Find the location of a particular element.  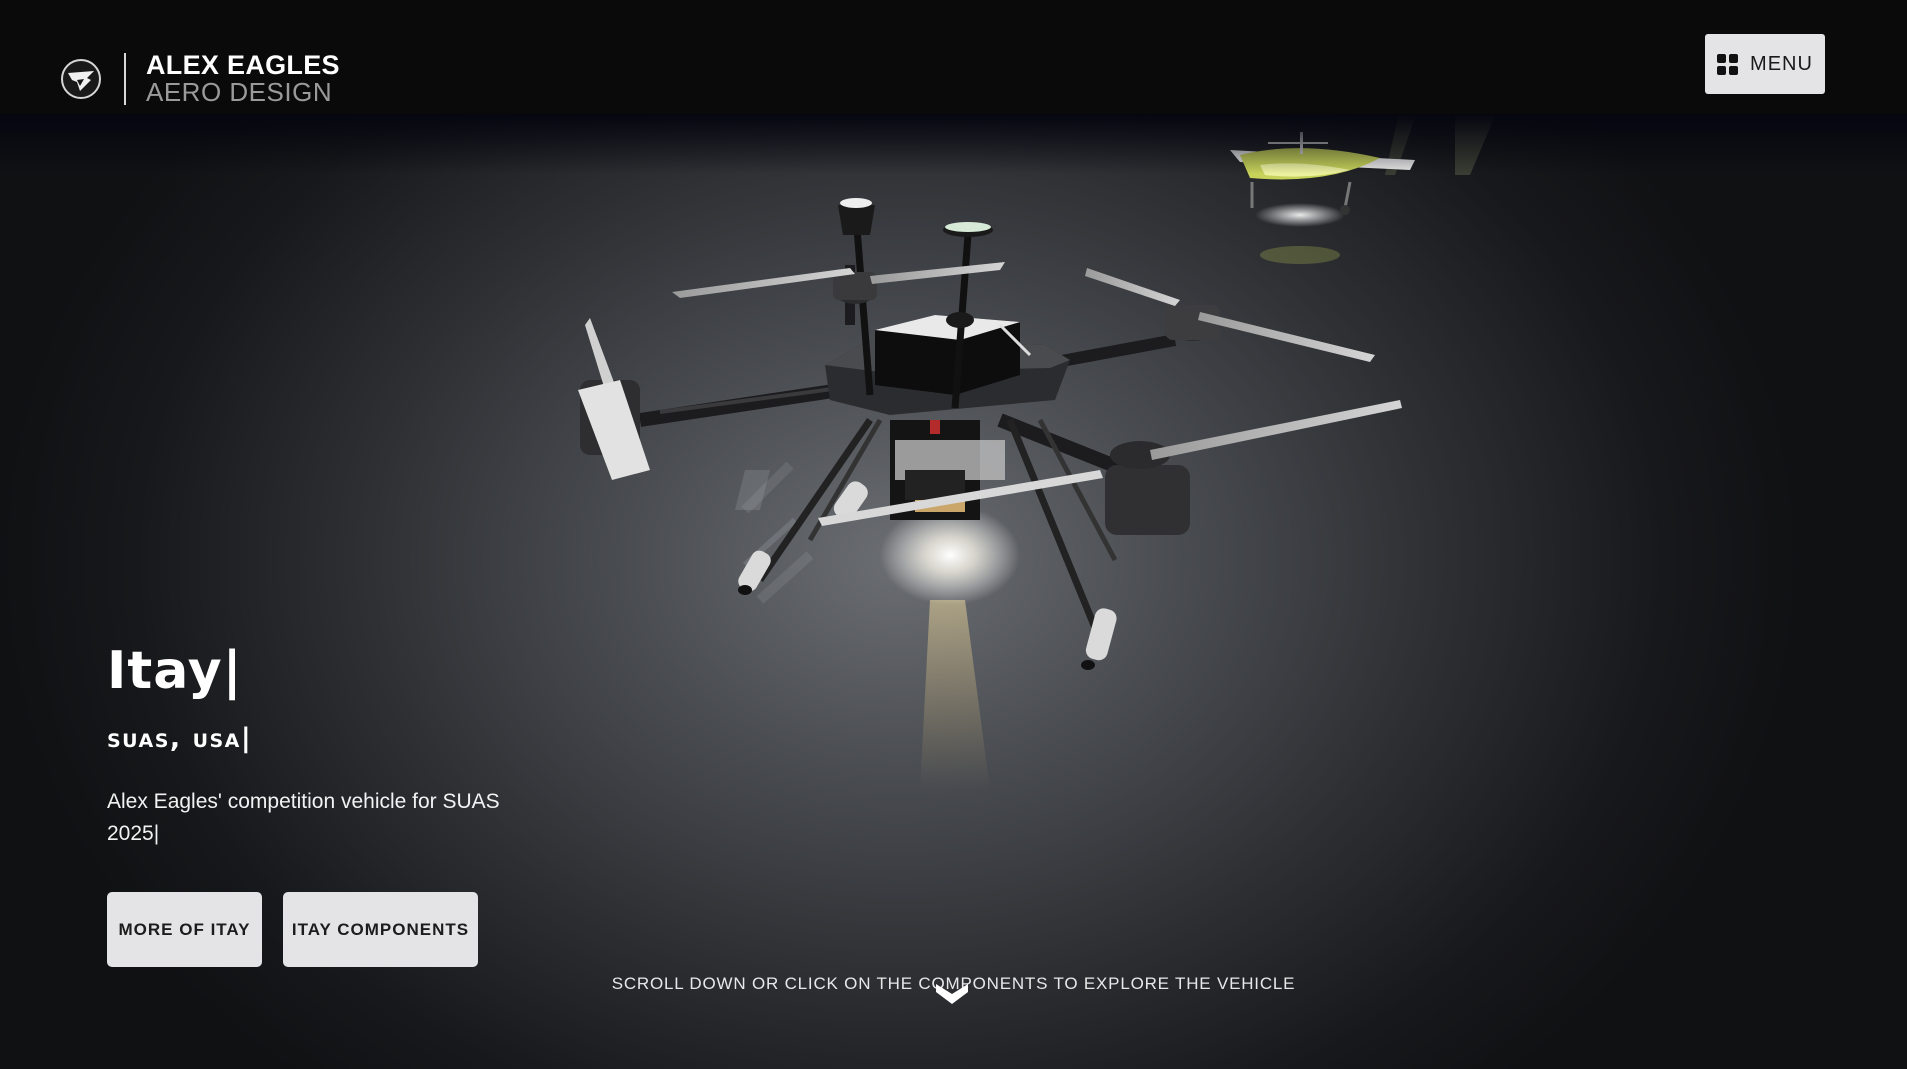

brand-text: ALEX EAGLES AERO DESIGN is located at coordinates (243, 78).